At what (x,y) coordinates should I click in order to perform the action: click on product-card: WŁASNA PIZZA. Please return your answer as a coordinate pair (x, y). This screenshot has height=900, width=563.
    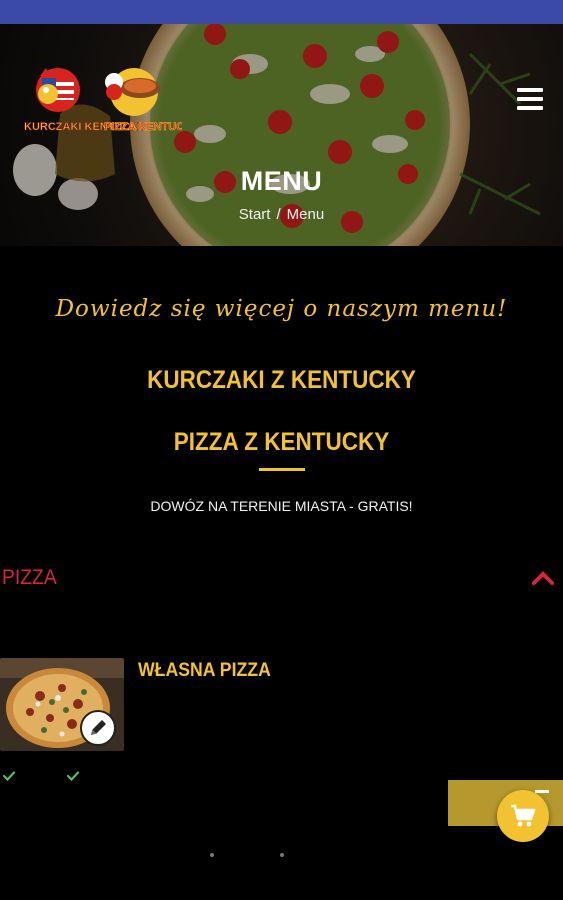
    Looking at the image, I should click on (281, 708).